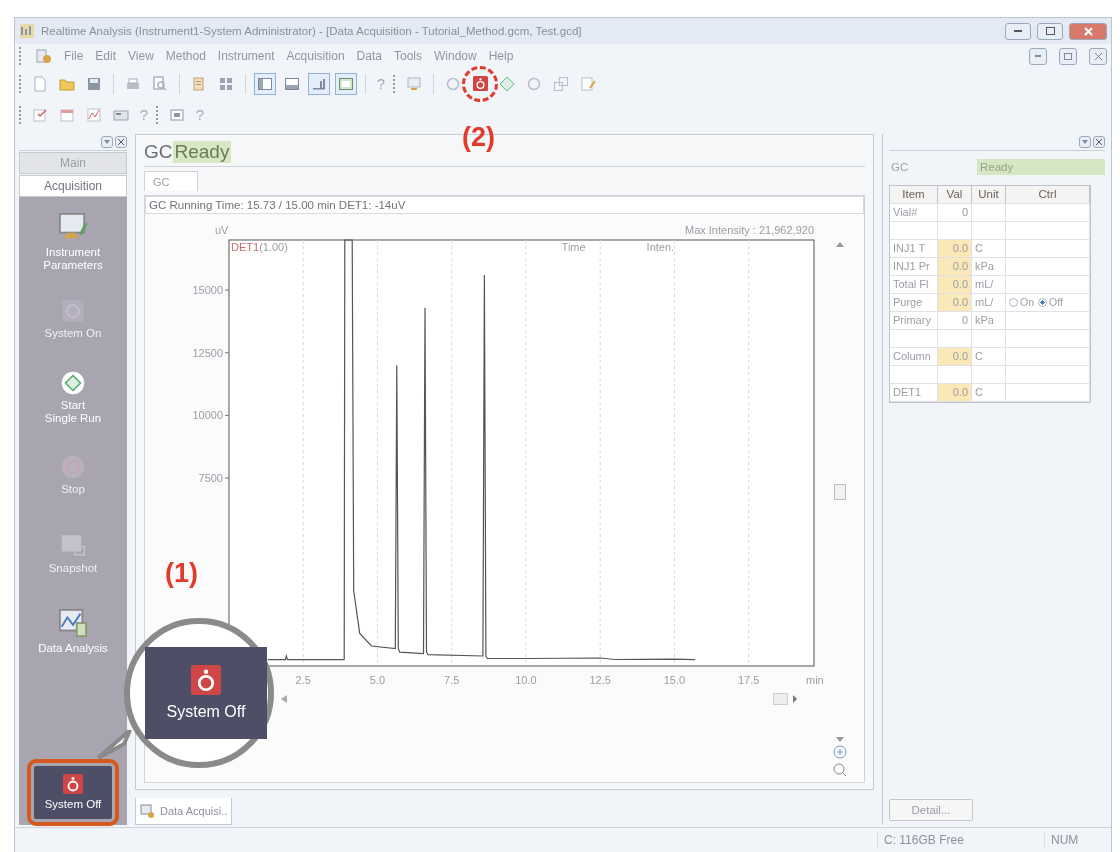 The image size is (1120, 852). I want to click on menu-item: Acquisition, so click(315, 56).